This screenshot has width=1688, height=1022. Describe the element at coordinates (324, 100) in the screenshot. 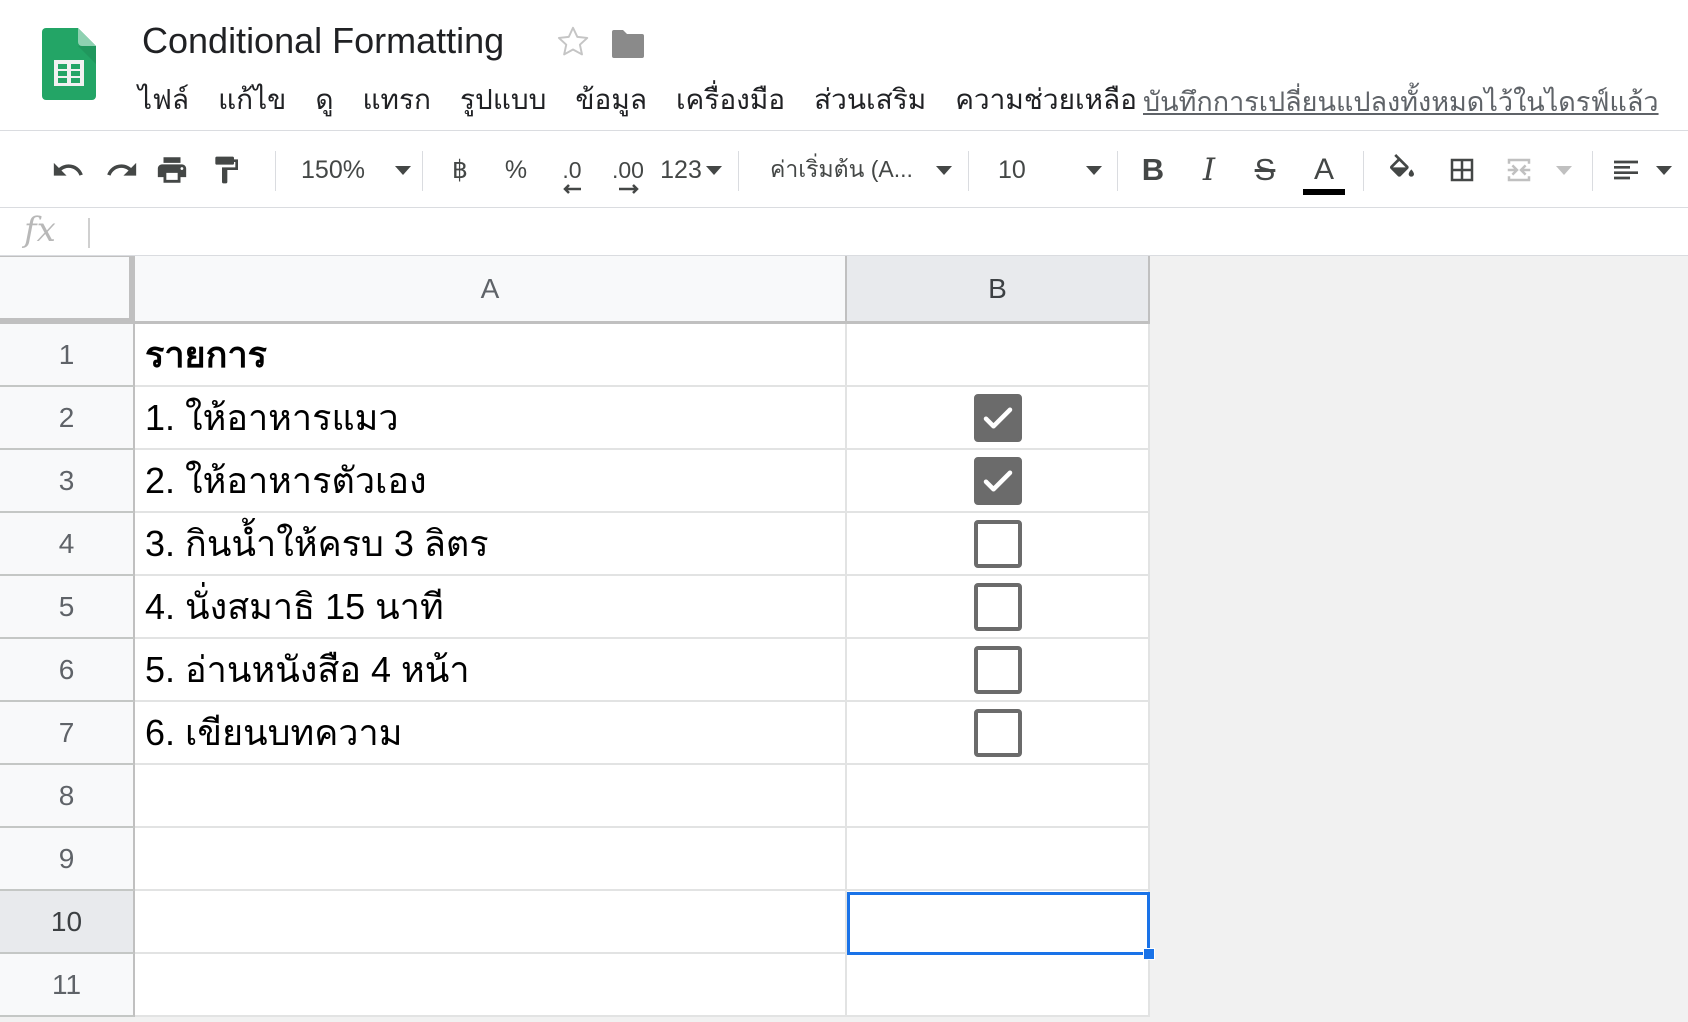

I see `menu-view: ดู` at that location.